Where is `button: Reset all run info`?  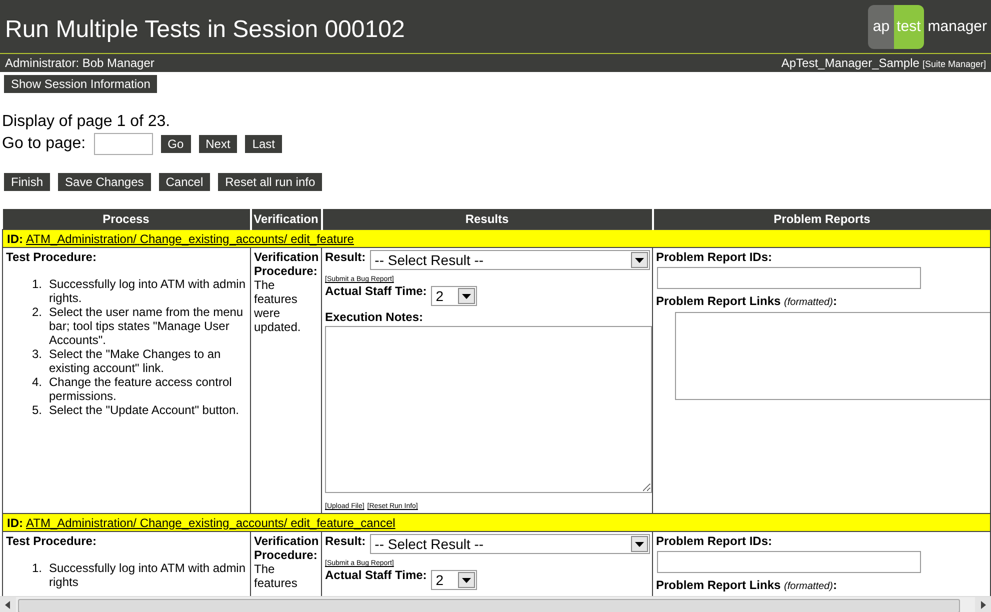 button: Reset all run info is located at coordinates (270, 182).